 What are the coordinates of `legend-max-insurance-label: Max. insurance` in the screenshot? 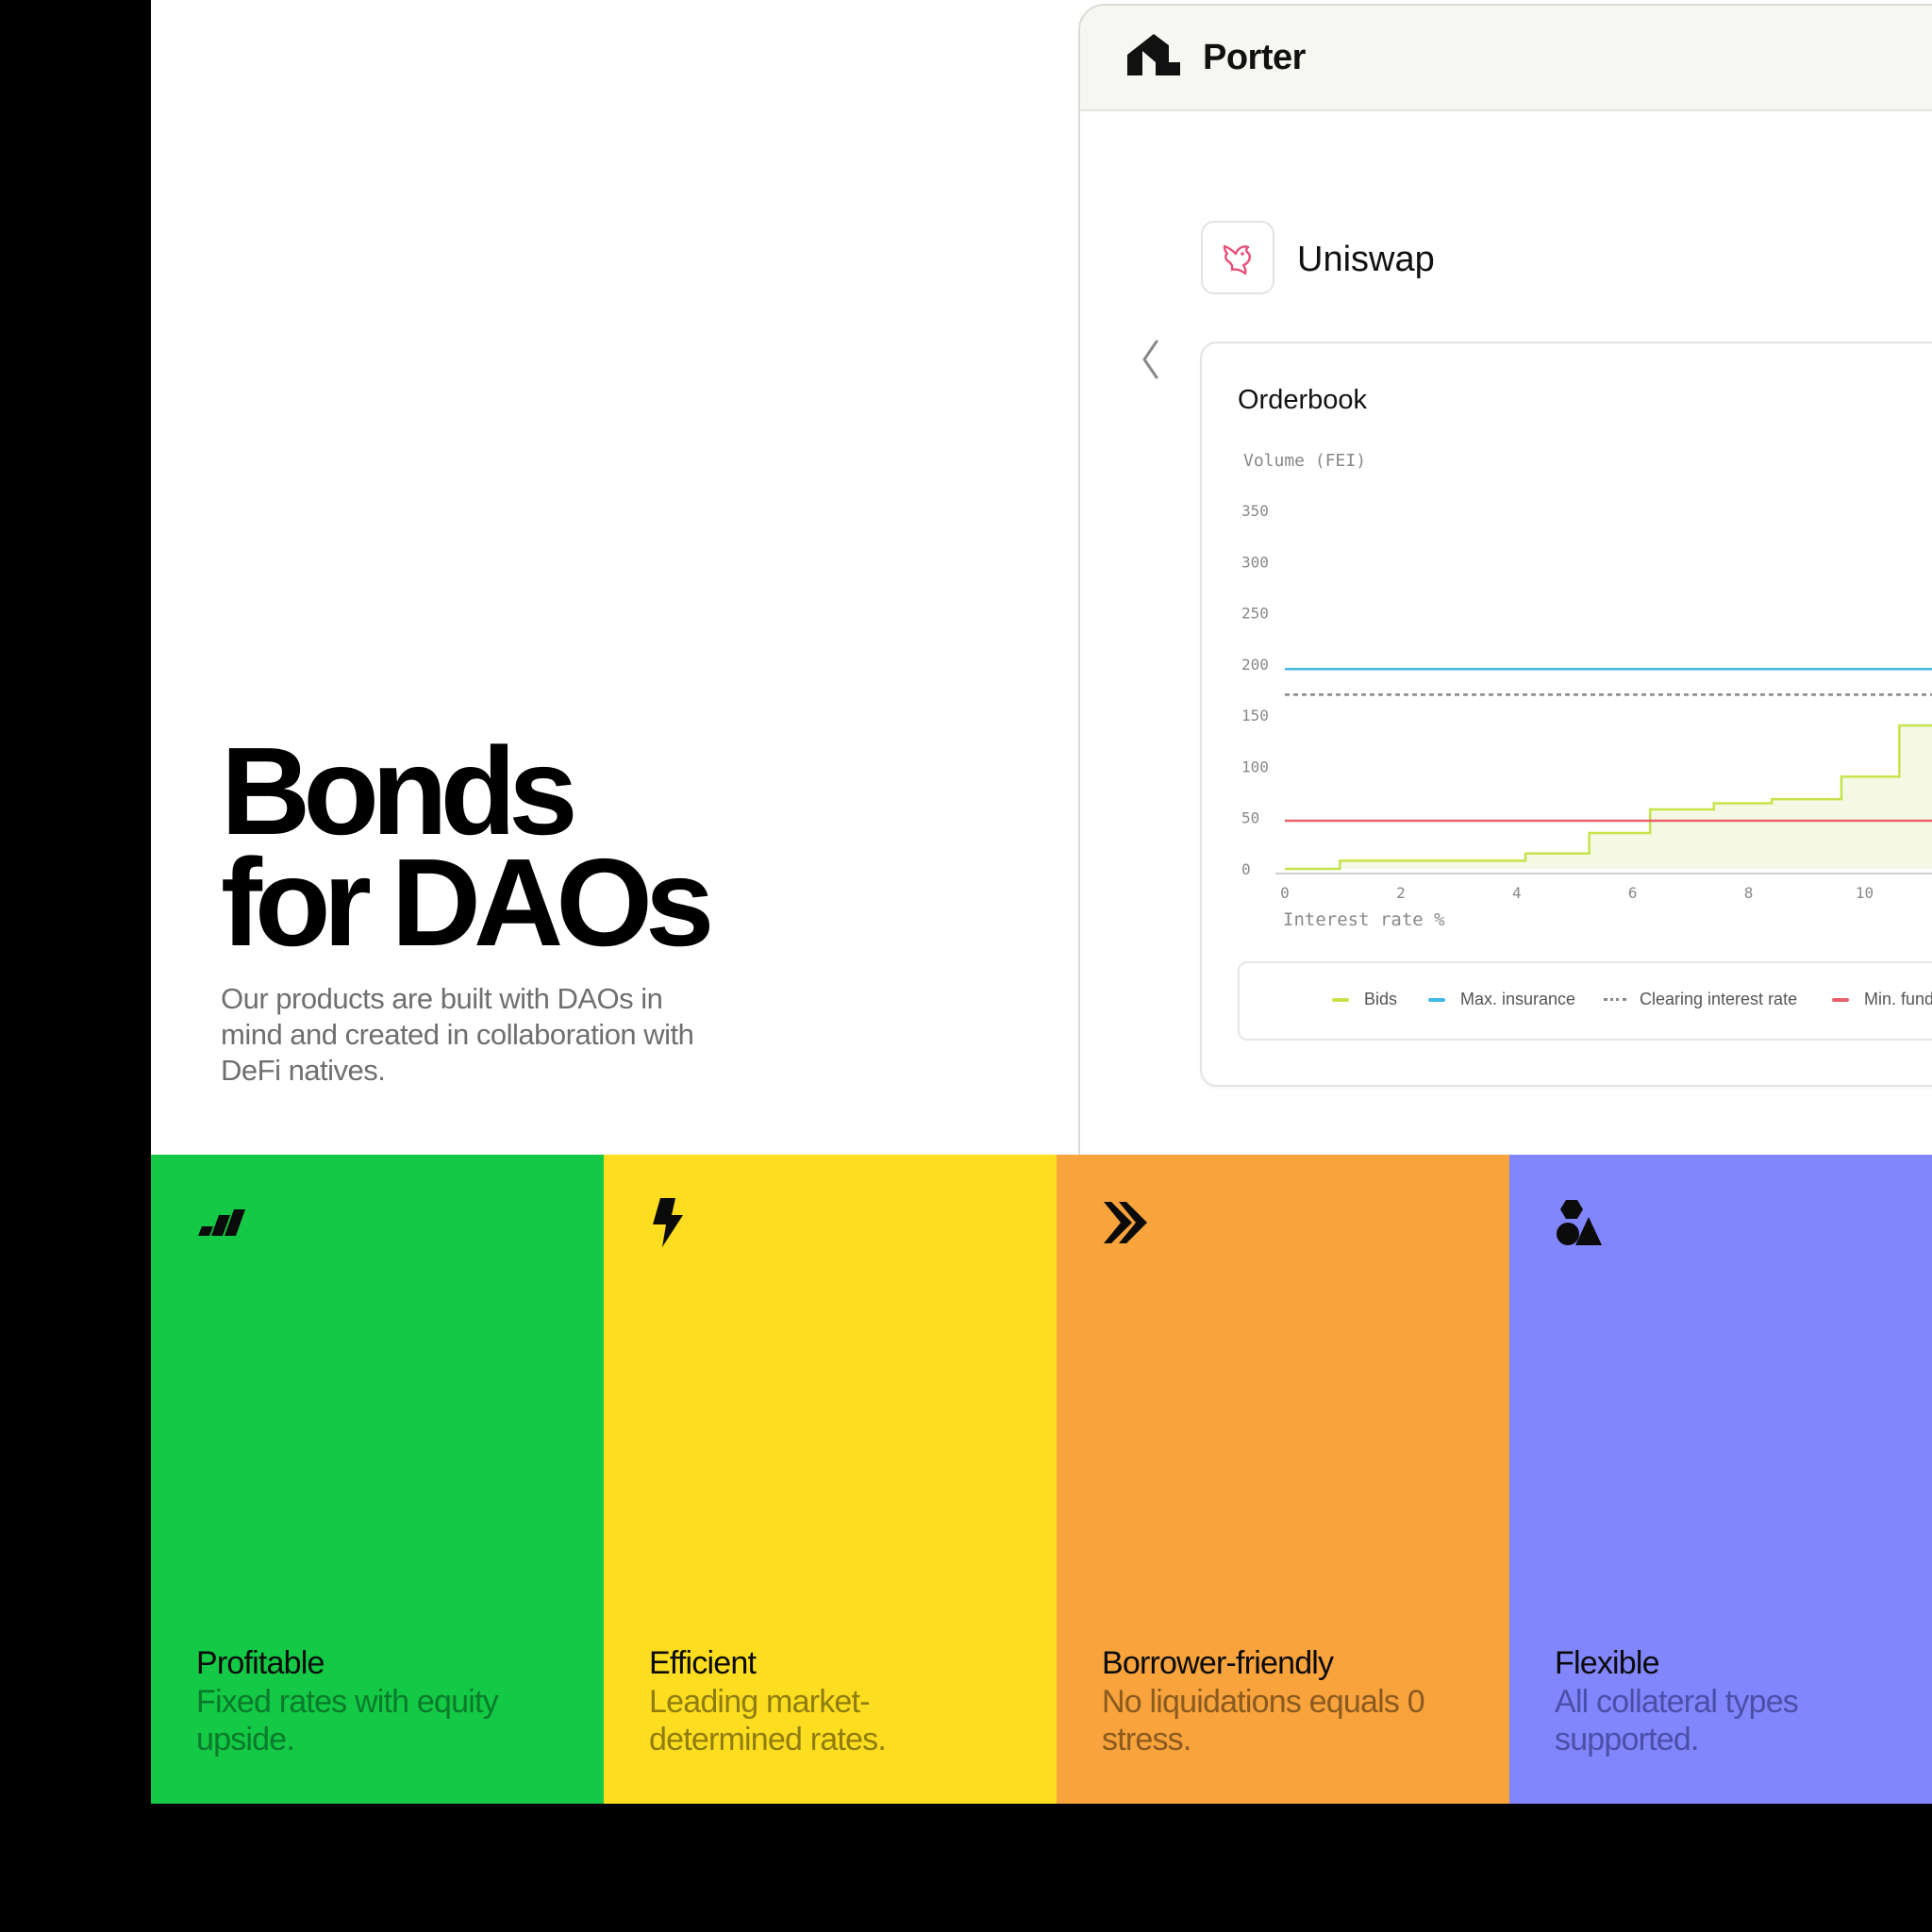 It's located at (1518, 999).